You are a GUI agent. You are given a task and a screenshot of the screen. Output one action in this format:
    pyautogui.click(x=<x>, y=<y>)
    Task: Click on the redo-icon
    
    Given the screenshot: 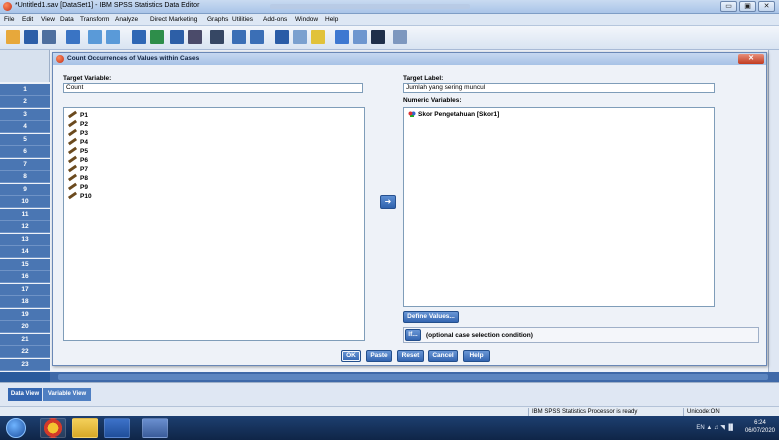 What is the action you would take?
    pyautogui.click(x=113, y=37)
    